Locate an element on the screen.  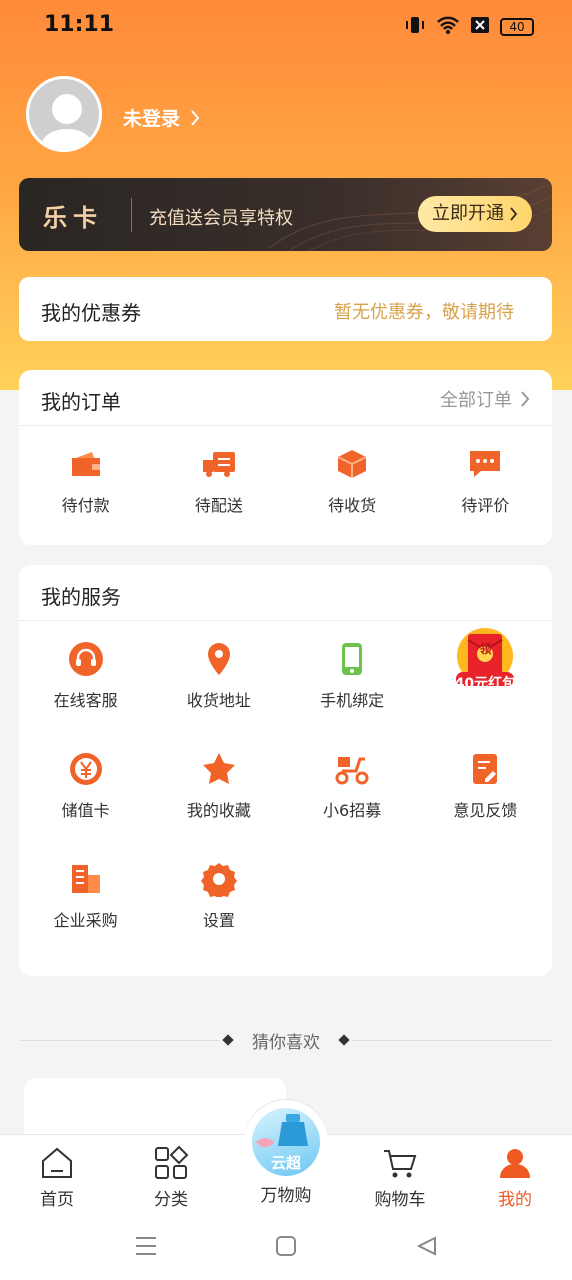
service-feedback-label: 意见反馈 is located at coordinates (485, 810).